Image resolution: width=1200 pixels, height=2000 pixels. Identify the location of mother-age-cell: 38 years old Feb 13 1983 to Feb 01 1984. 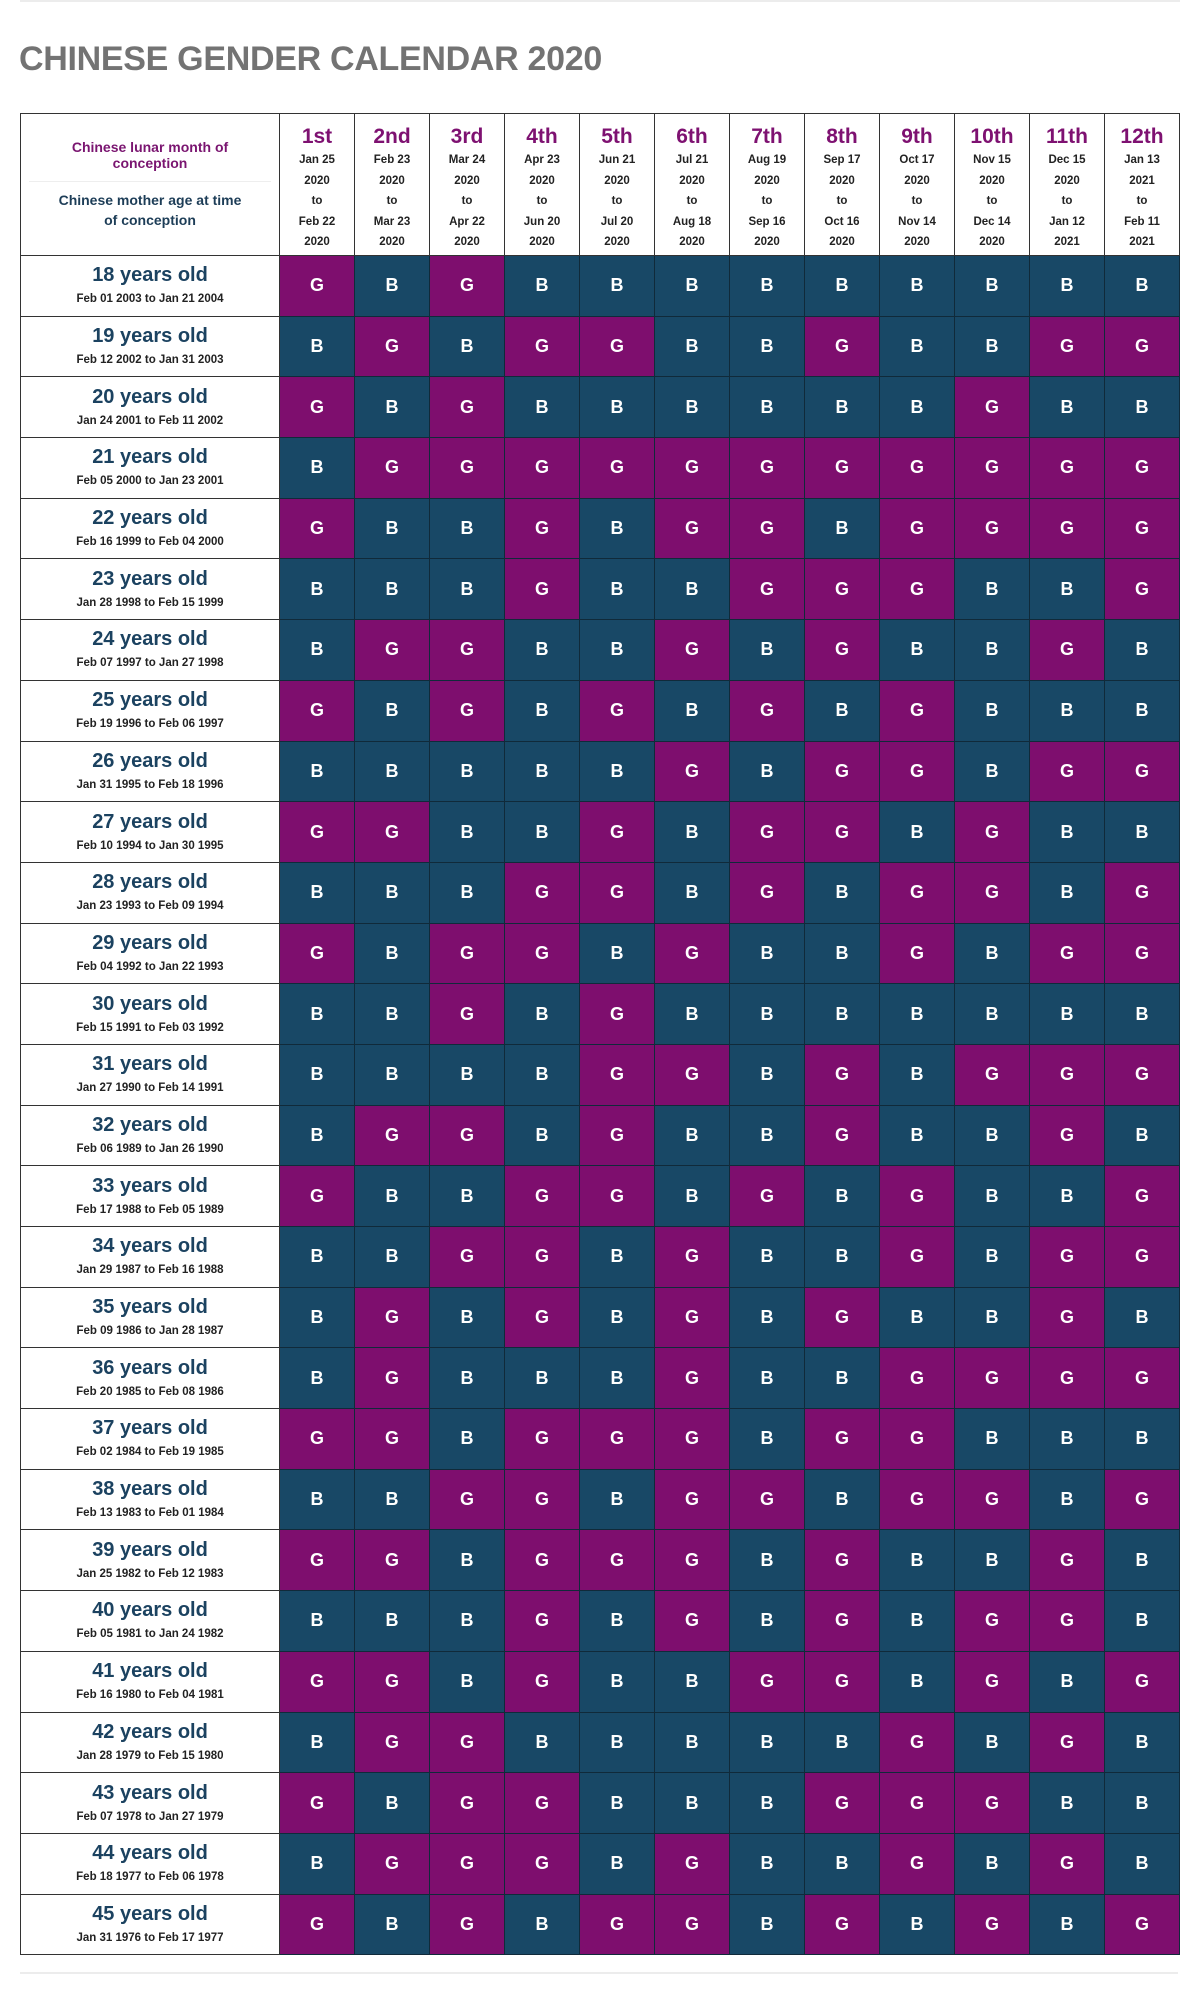
(150, 1499).